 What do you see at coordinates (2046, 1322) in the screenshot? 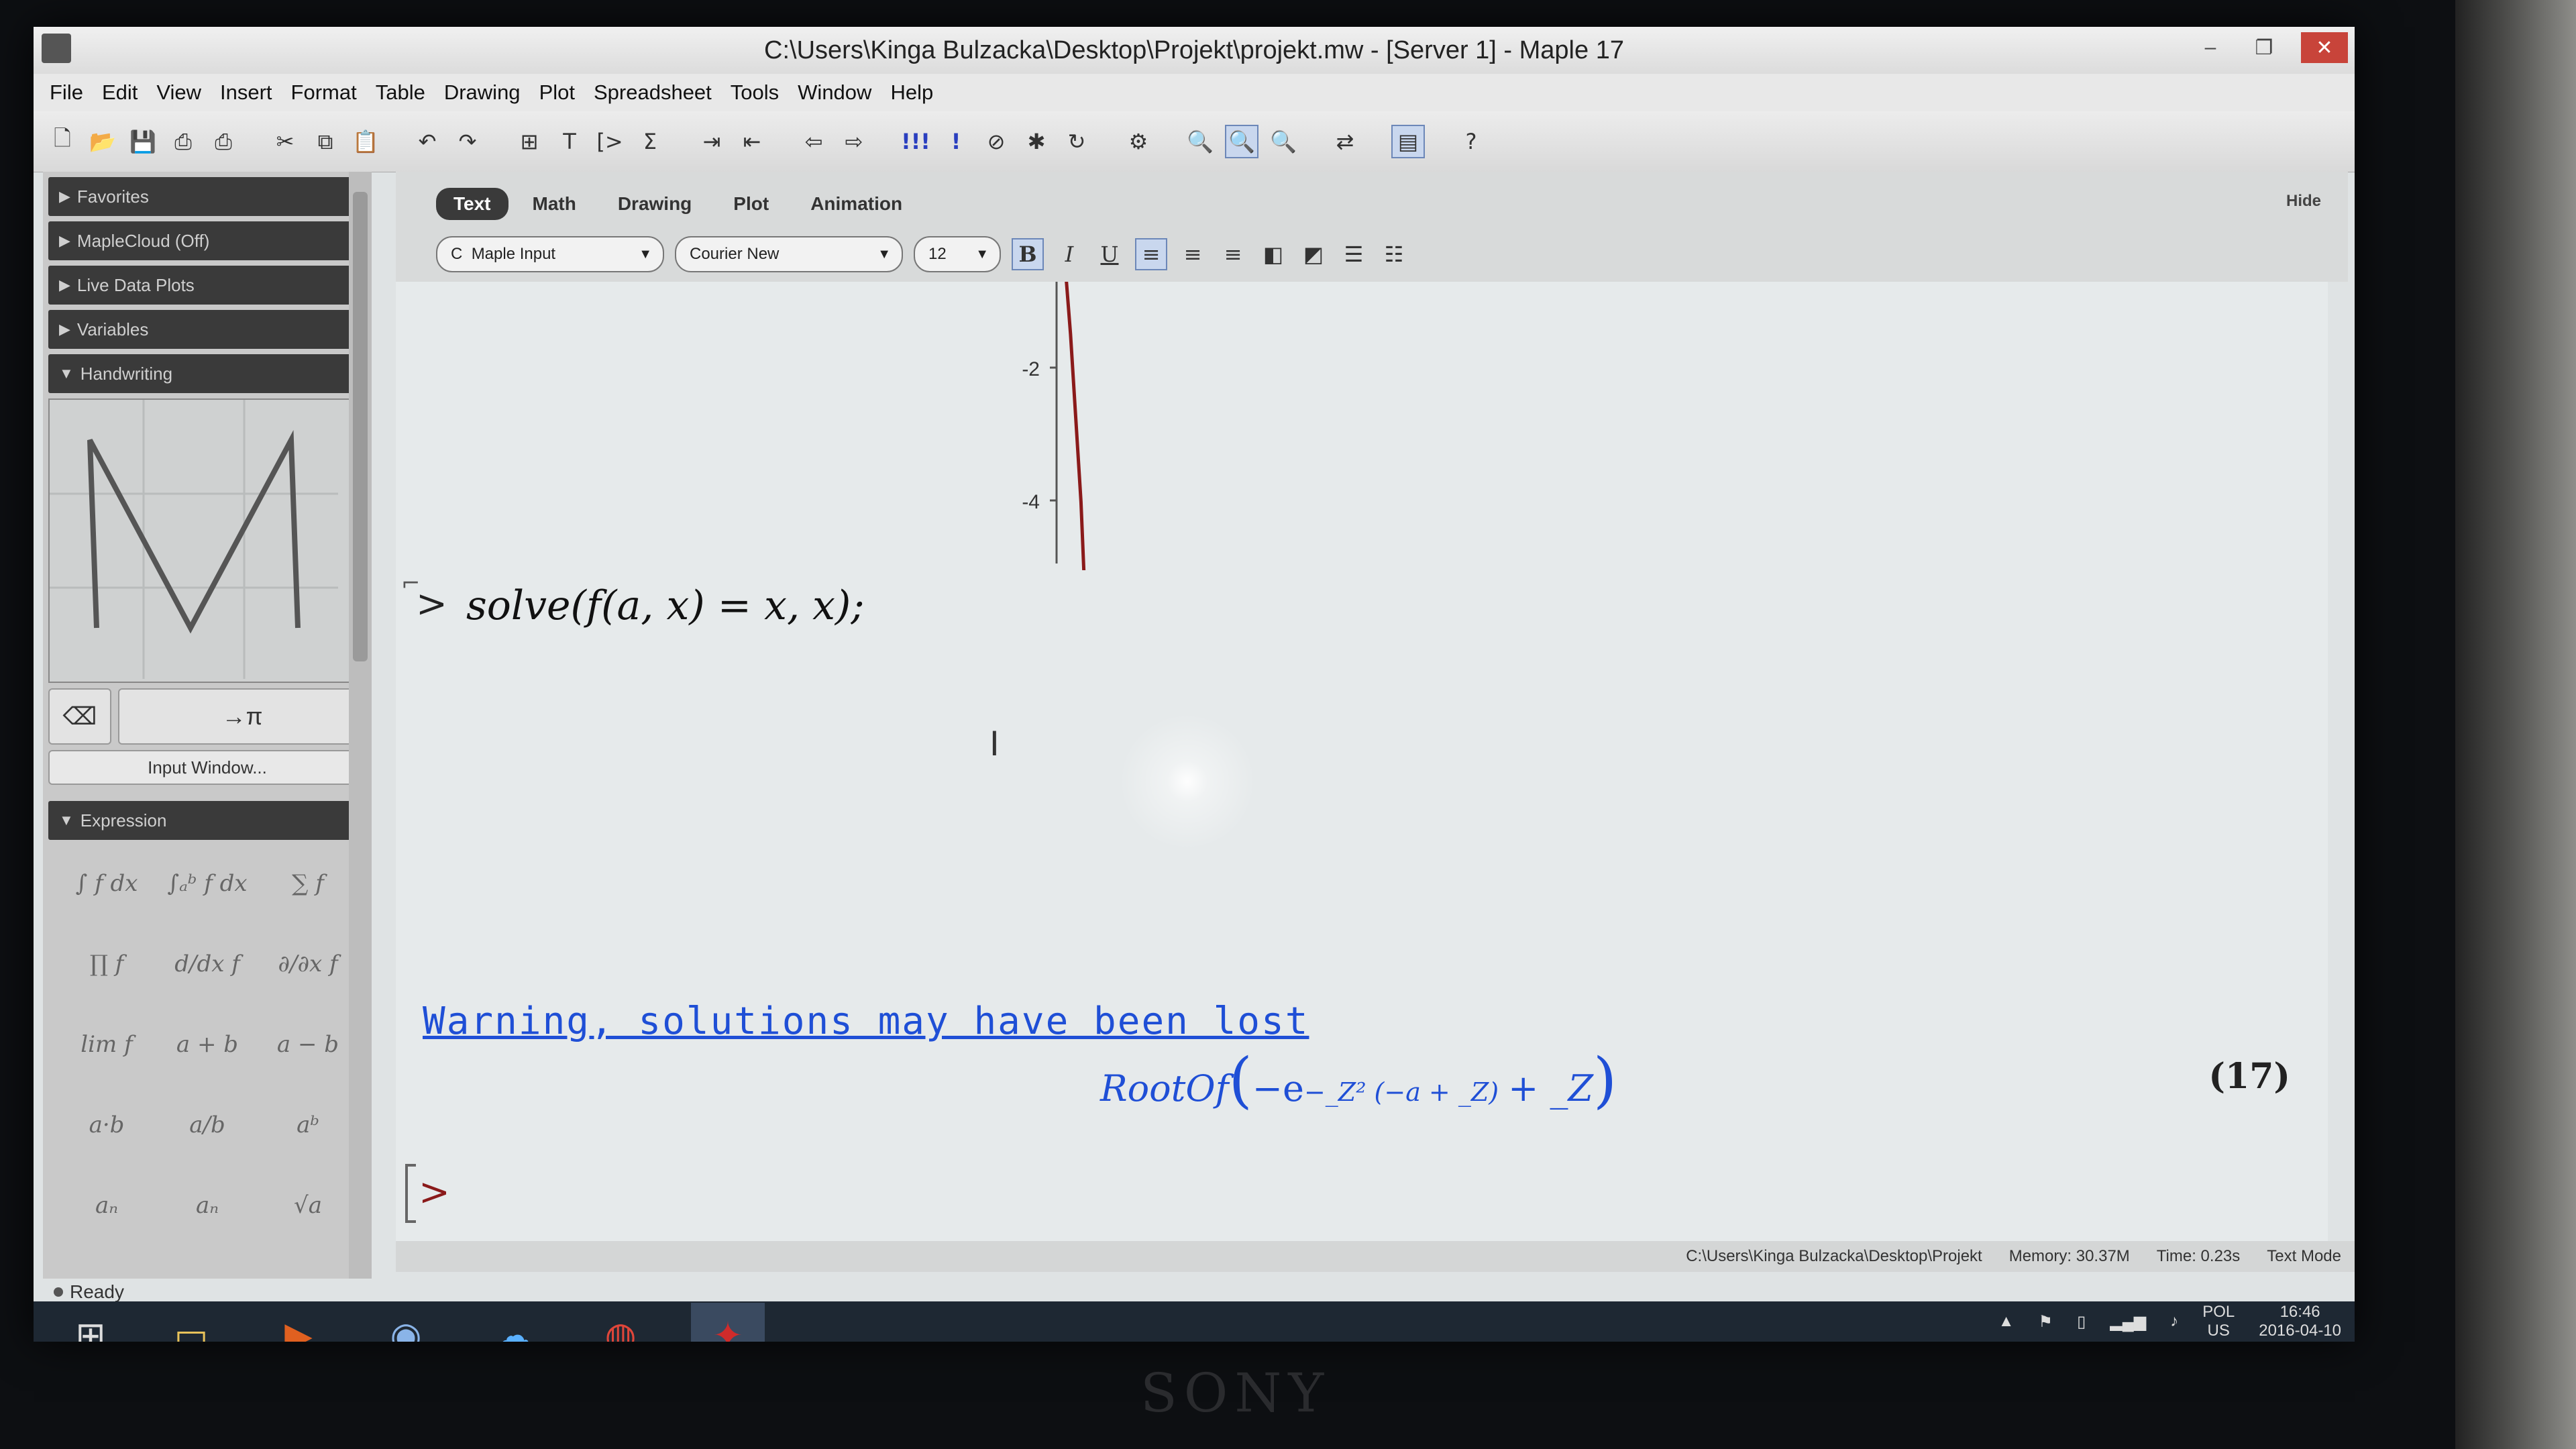
I see `action-center-icon: ⚑` at bounding box center [2046, 1322].